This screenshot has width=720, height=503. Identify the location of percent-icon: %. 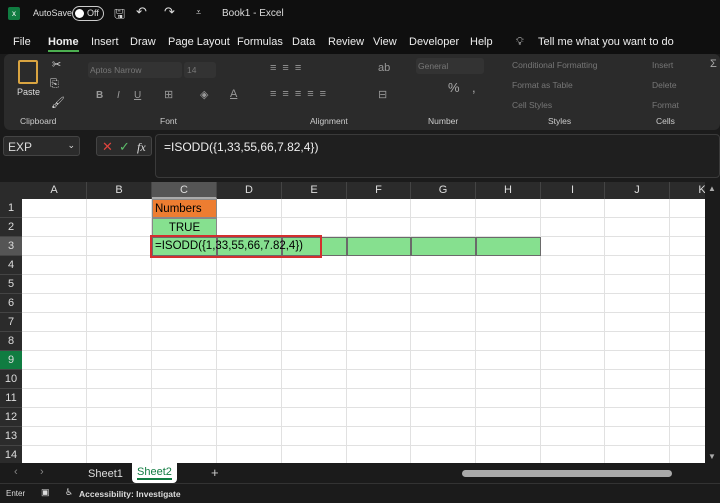
(454, 87).